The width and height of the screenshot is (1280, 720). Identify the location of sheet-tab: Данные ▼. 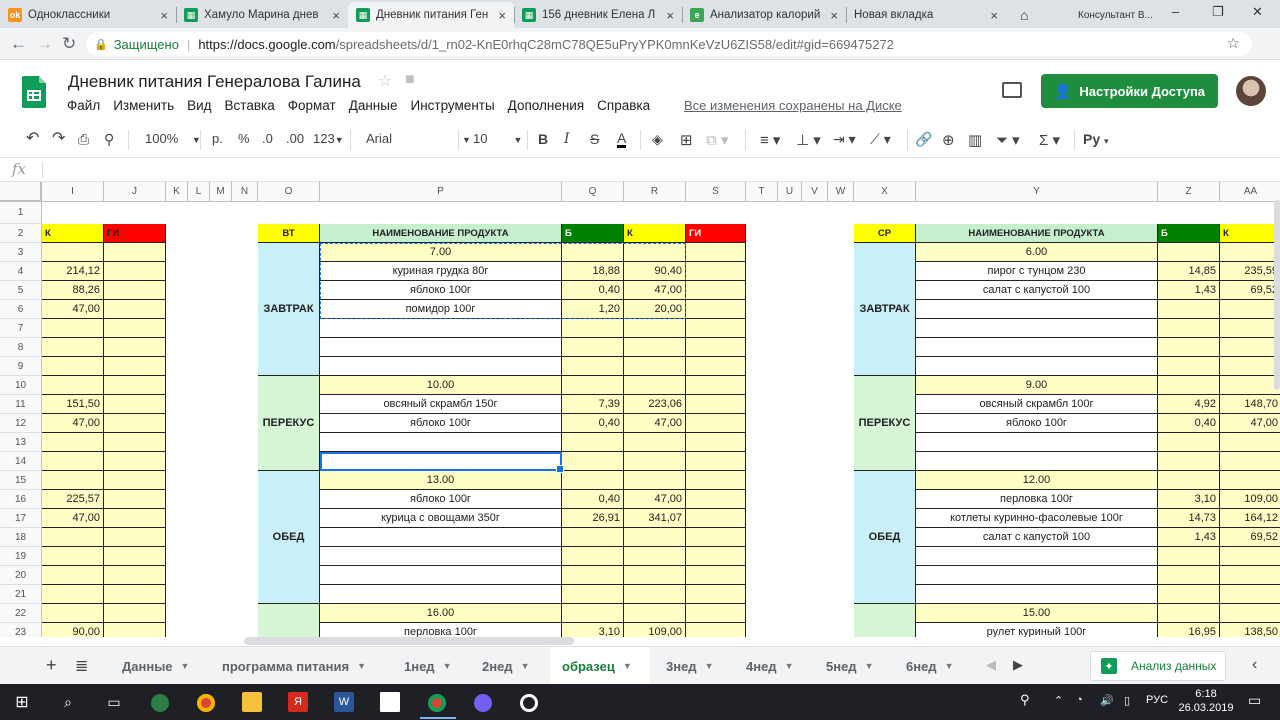
(155, 666).